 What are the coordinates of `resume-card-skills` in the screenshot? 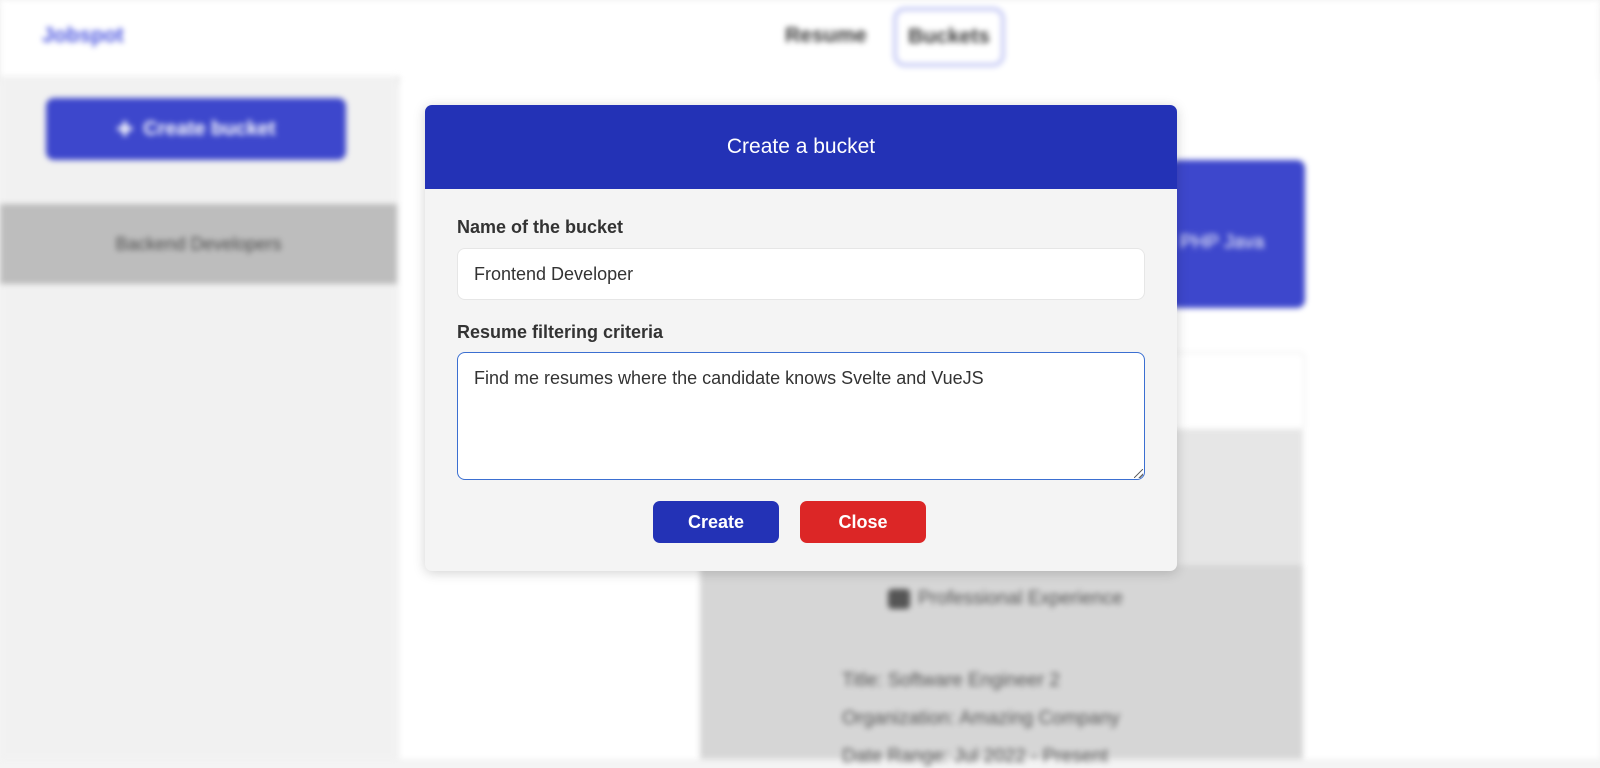 It's located at (1237, 257).